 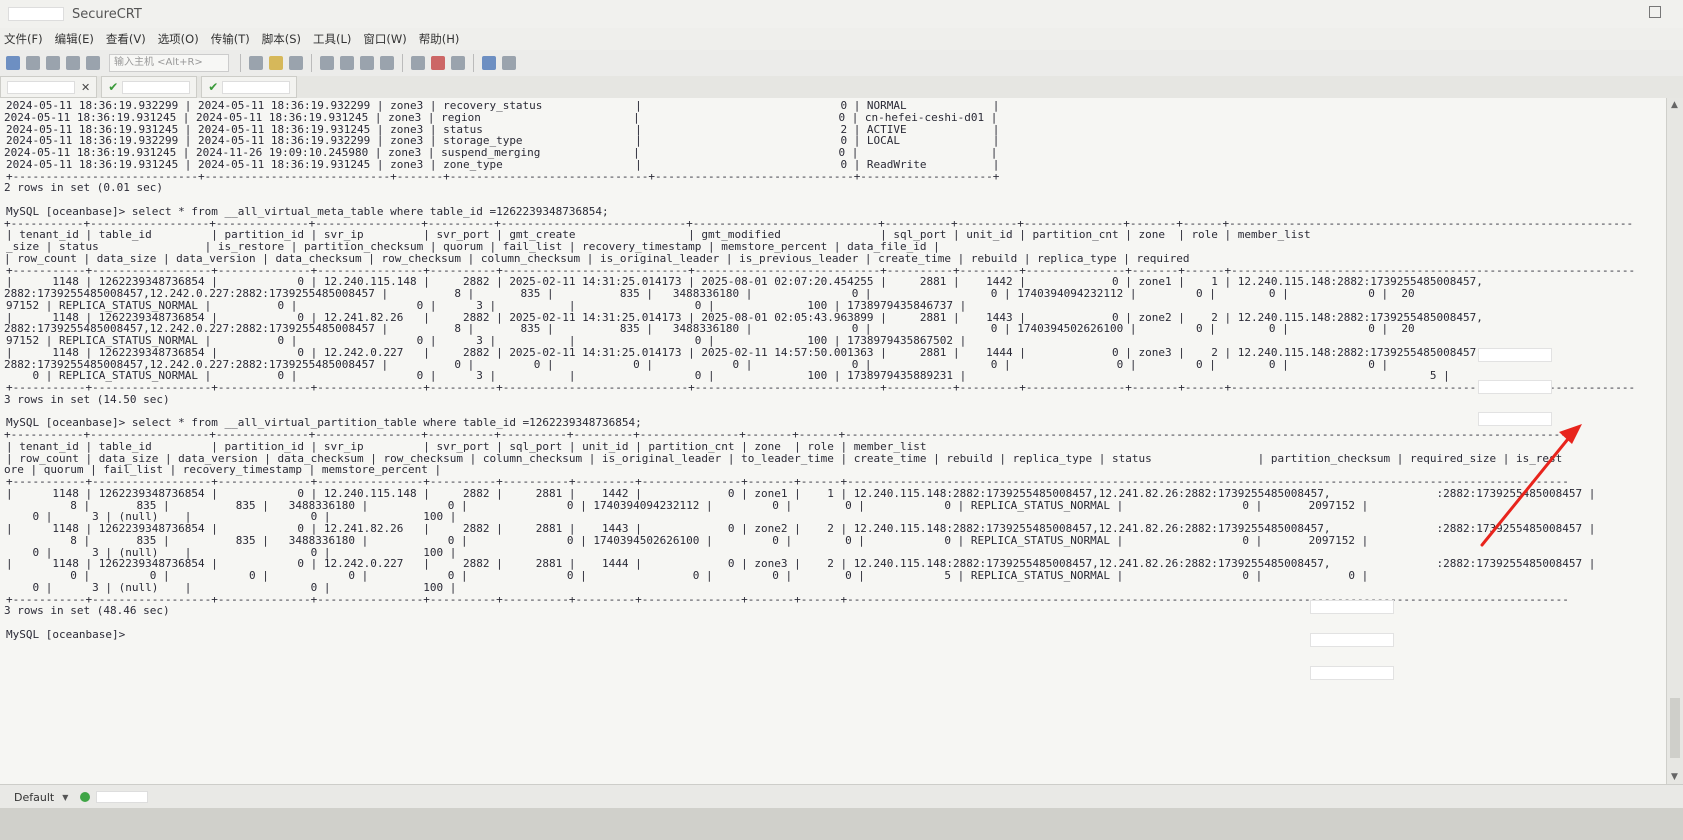 I want to click on host-input: 输入主机 <Alt+R>, so click(x=169, y=63).